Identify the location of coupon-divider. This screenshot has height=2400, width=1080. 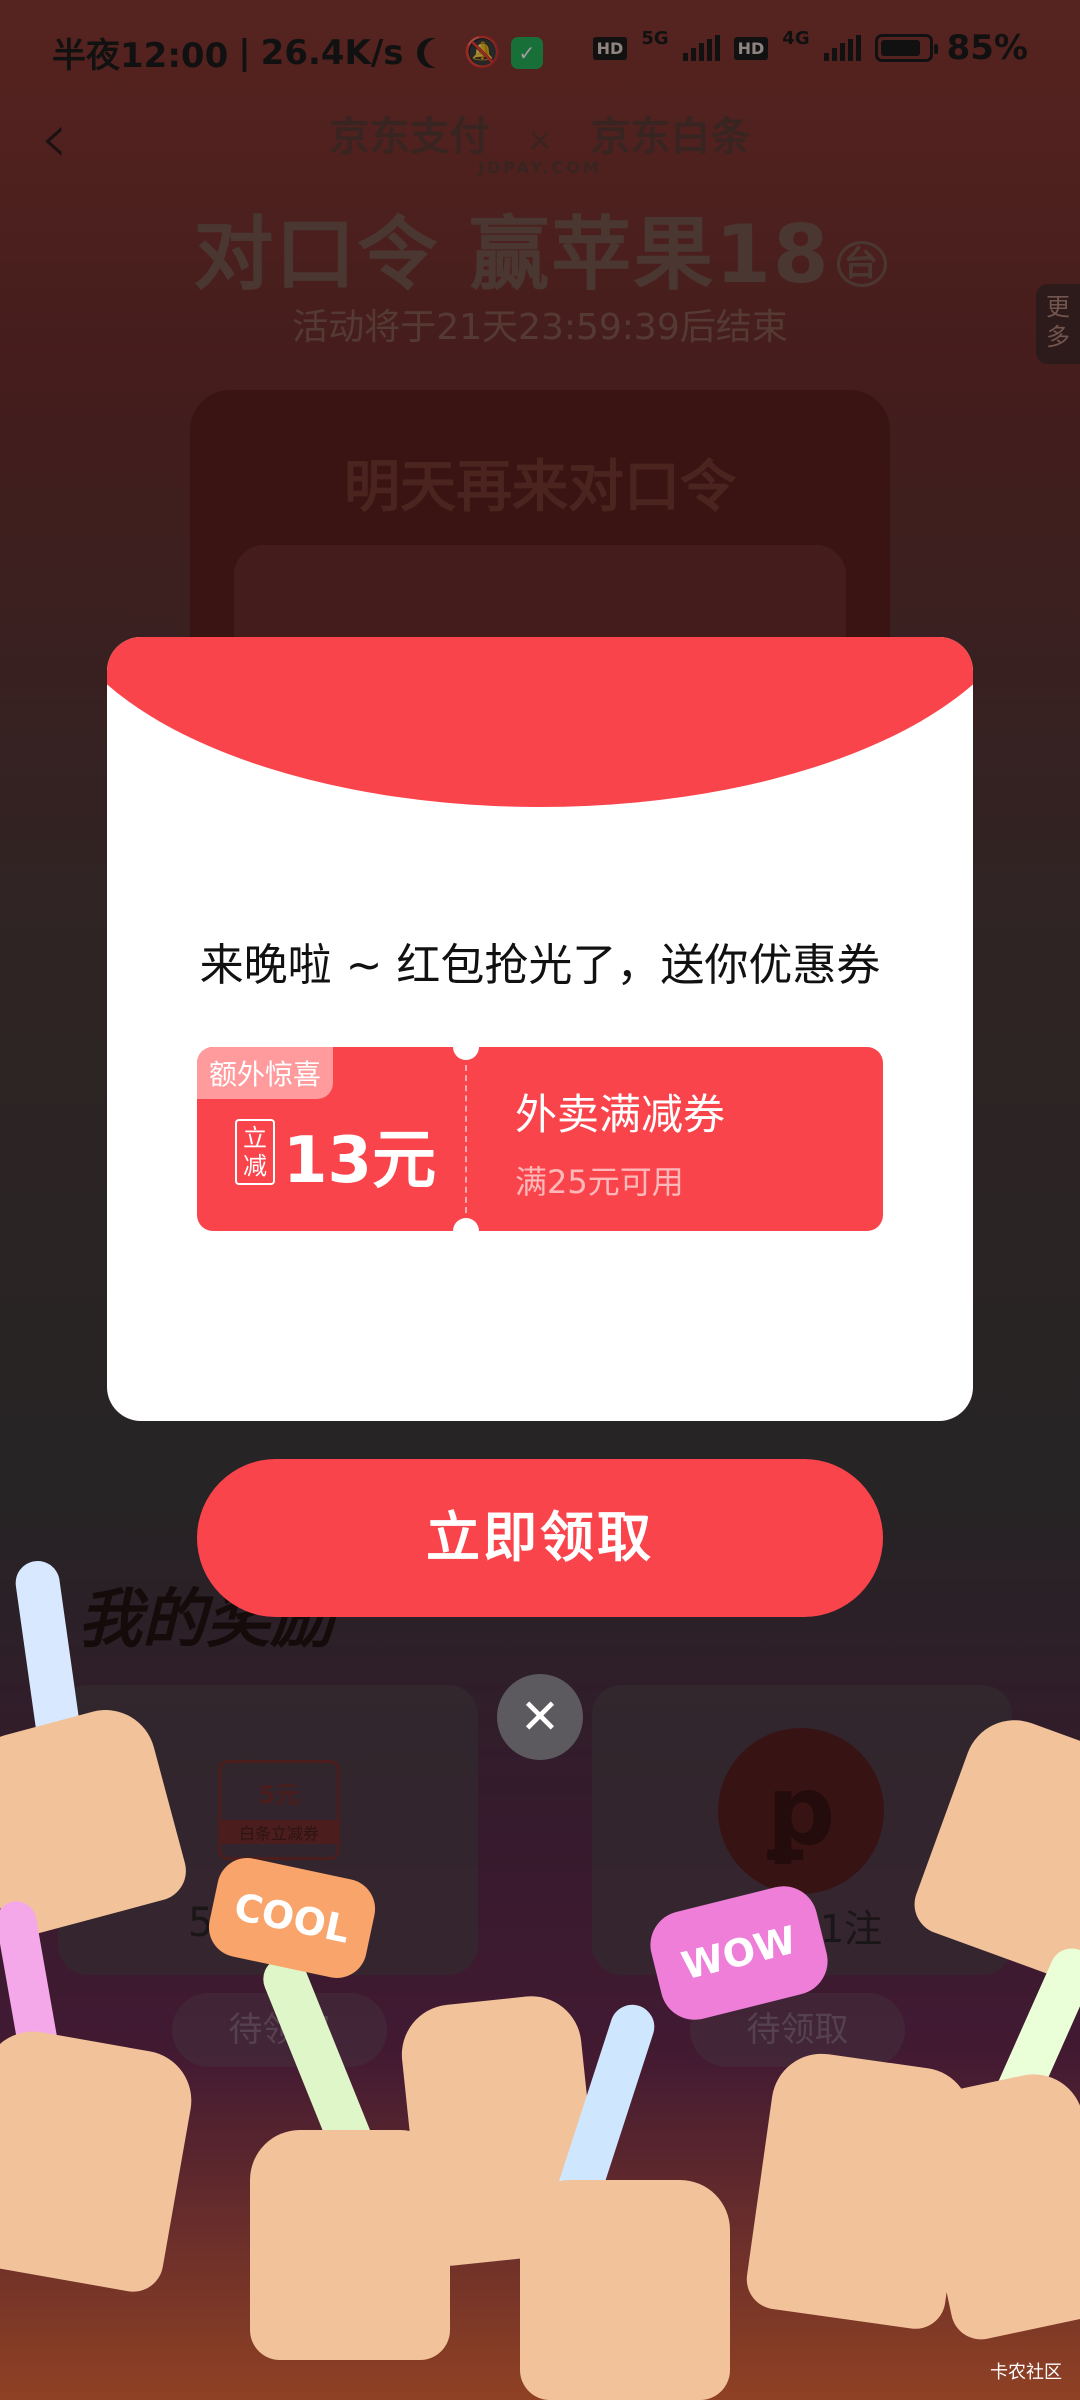
(466, 1139).